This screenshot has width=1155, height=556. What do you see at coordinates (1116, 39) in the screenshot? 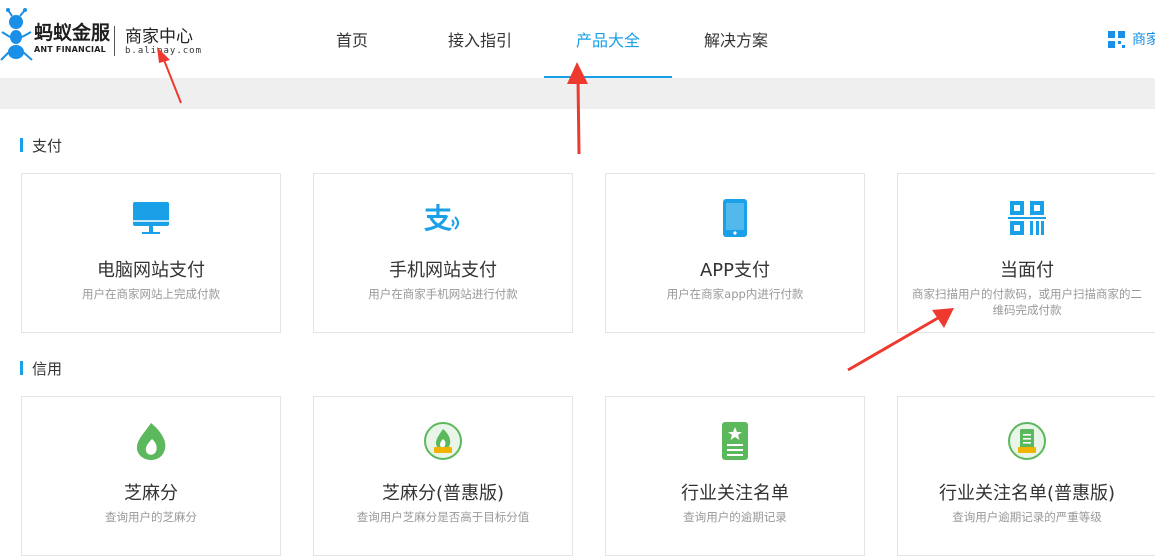
I see `app-grid-icon` at bounding box center [1116, 39].